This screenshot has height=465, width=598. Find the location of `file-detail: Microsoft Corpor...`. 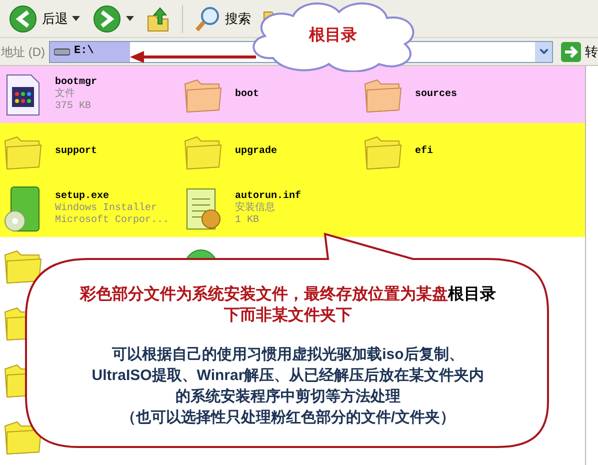

file-detail: Microsoft Corpor... is located at coordinates (112, 220).